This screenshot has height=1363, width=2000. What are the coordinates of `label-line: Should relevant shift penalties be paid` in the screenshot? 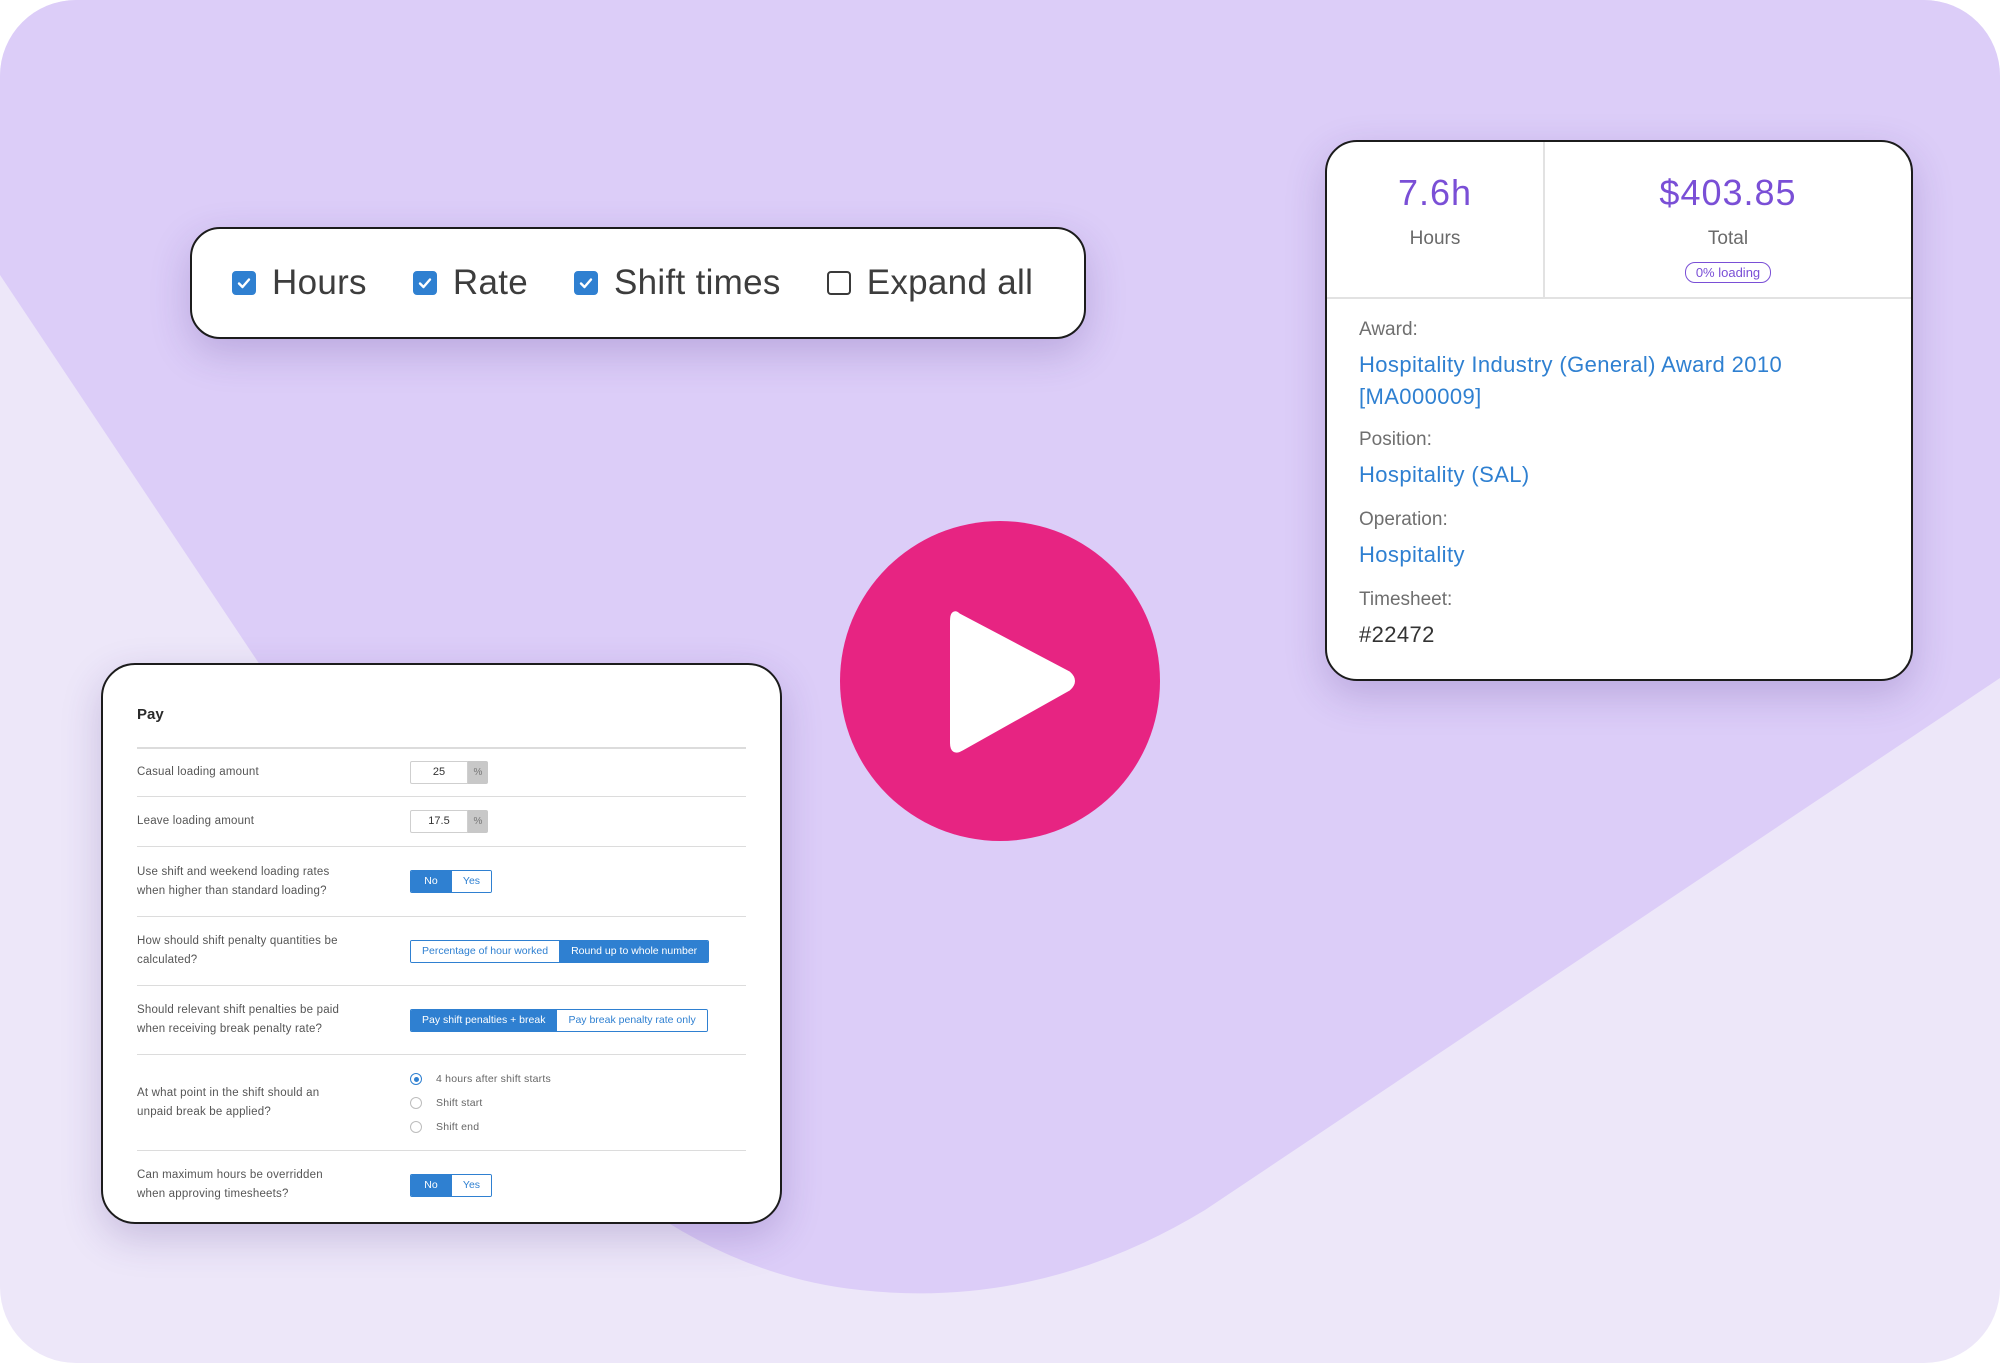 It's located at (238, 1010).